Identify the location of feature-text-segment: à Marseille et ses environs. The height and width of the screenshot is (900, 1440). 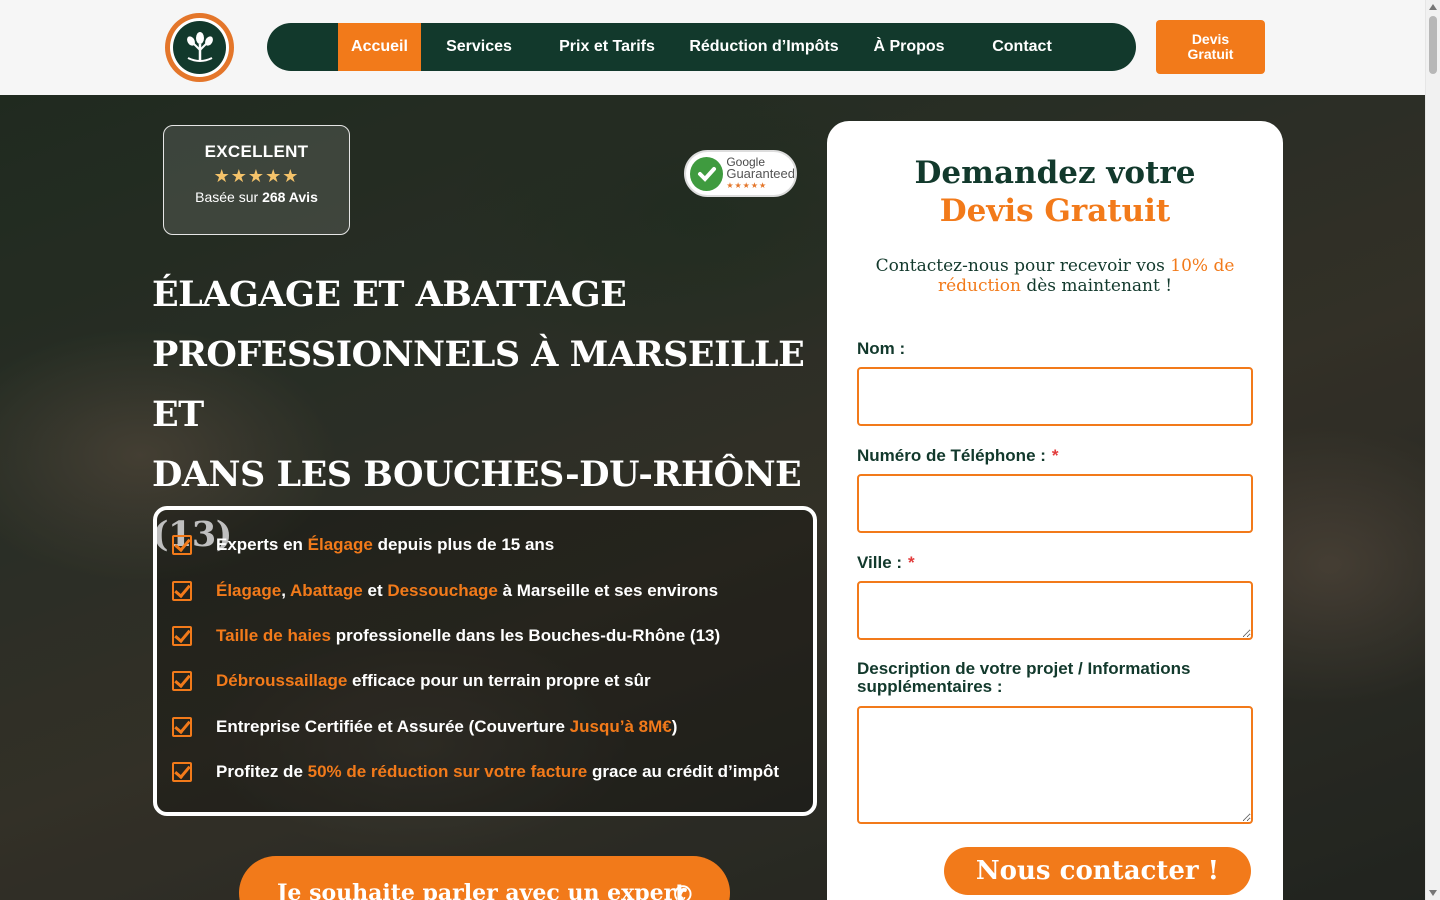
(608, 590).